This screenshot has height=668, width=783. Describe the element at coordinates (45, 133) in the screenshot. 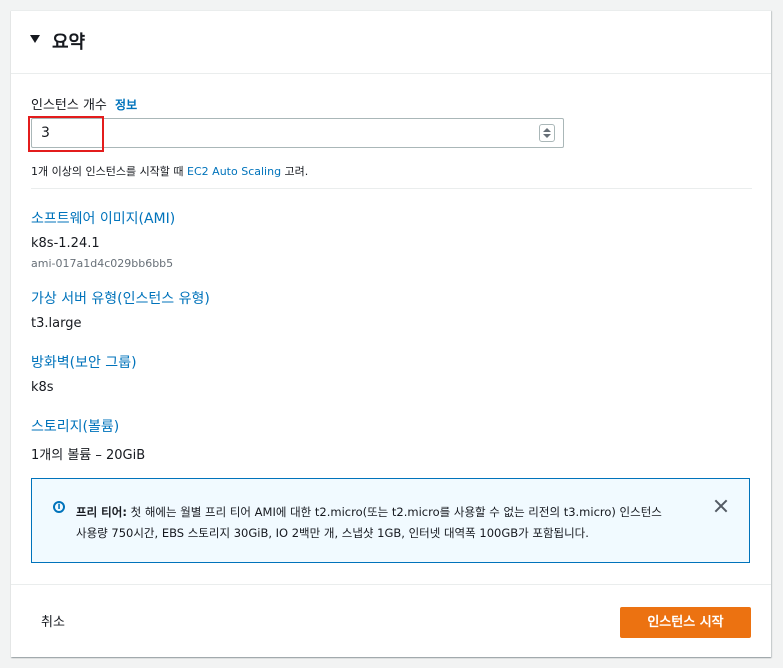

I see `instance-count-value: 3` at that location.